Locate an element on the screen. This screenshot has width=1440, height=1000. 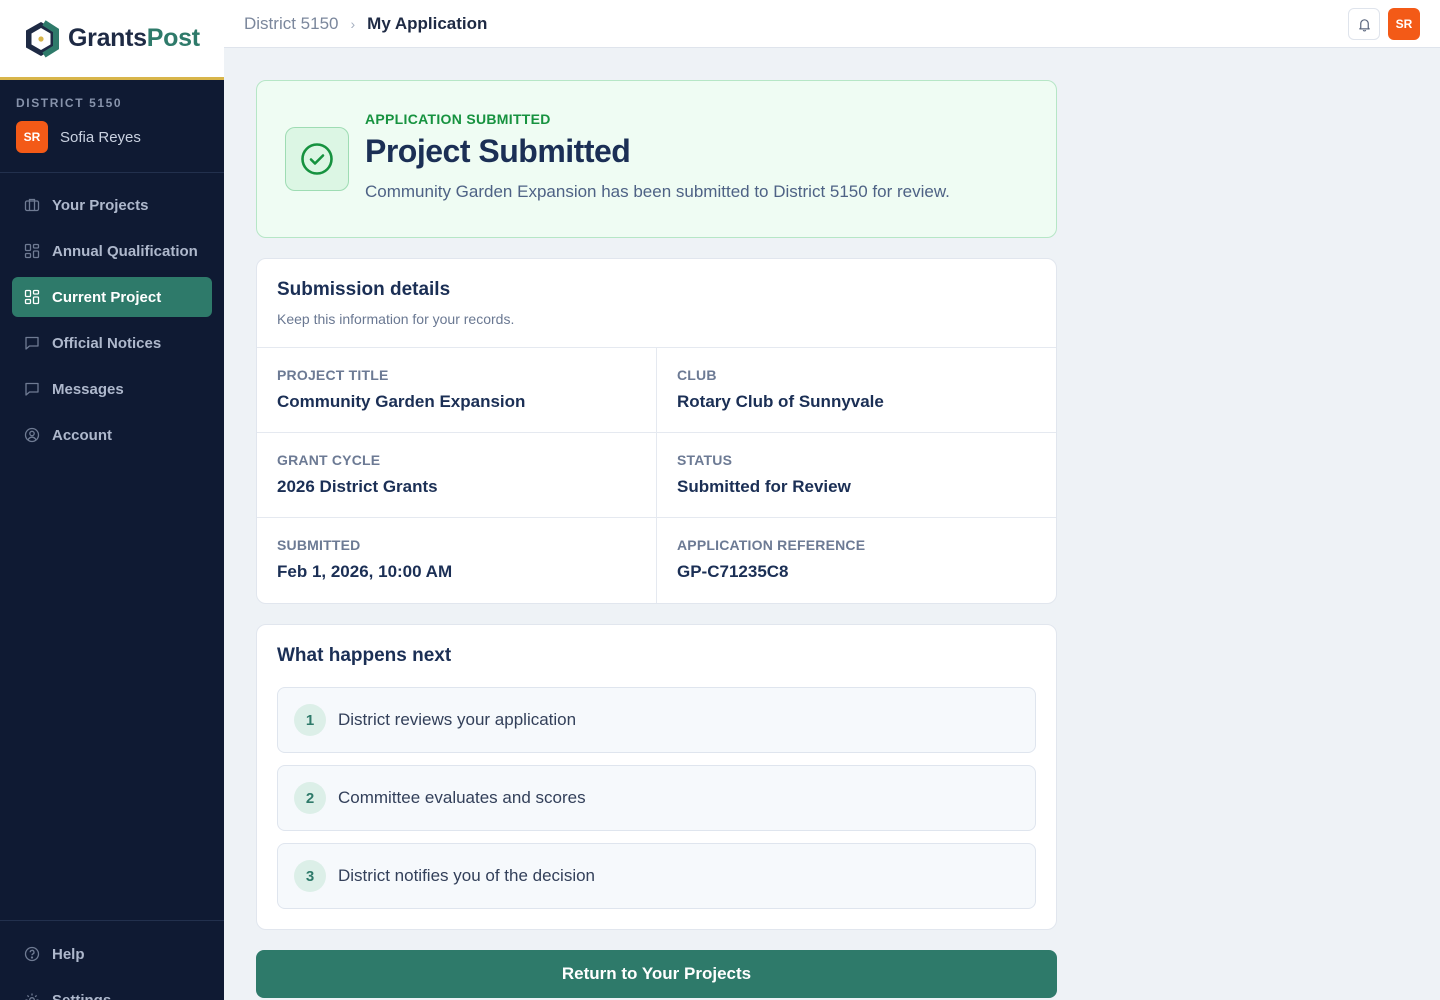
list-item: 2 Committee evaluates and scores is located at coordinates (656, 798).